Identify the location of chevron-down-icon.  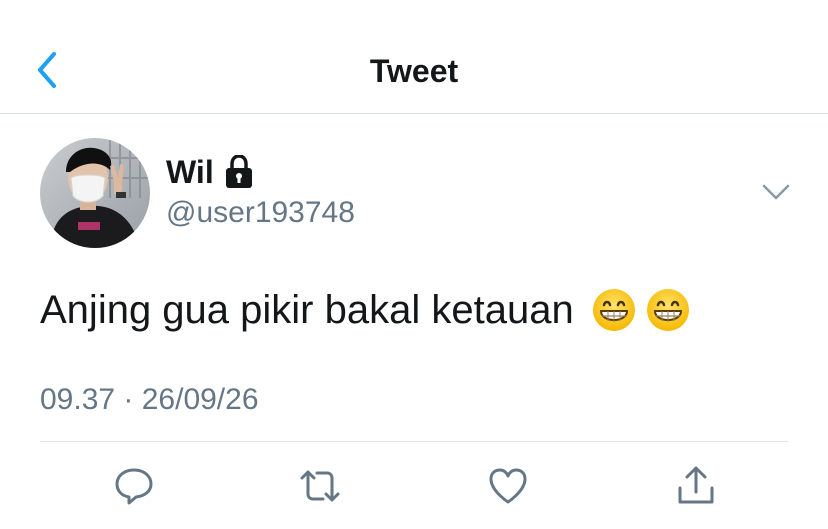
(776, 192).